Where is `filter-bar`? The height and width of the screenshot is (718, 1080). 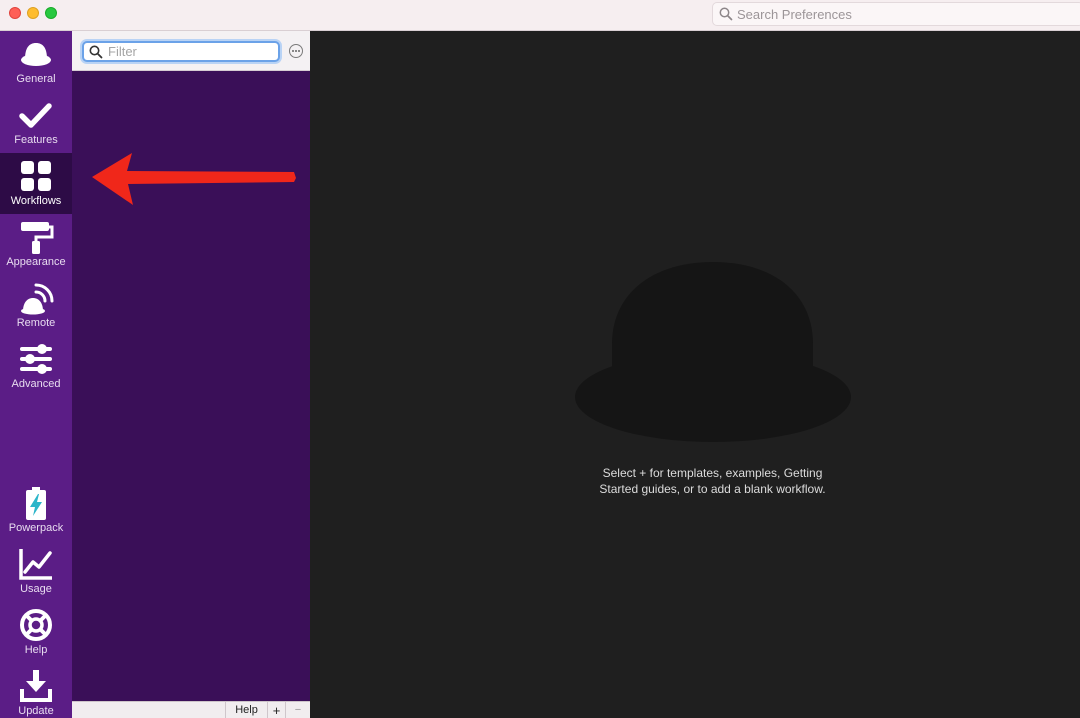 filter-bar is located at coordinates (191, 51).